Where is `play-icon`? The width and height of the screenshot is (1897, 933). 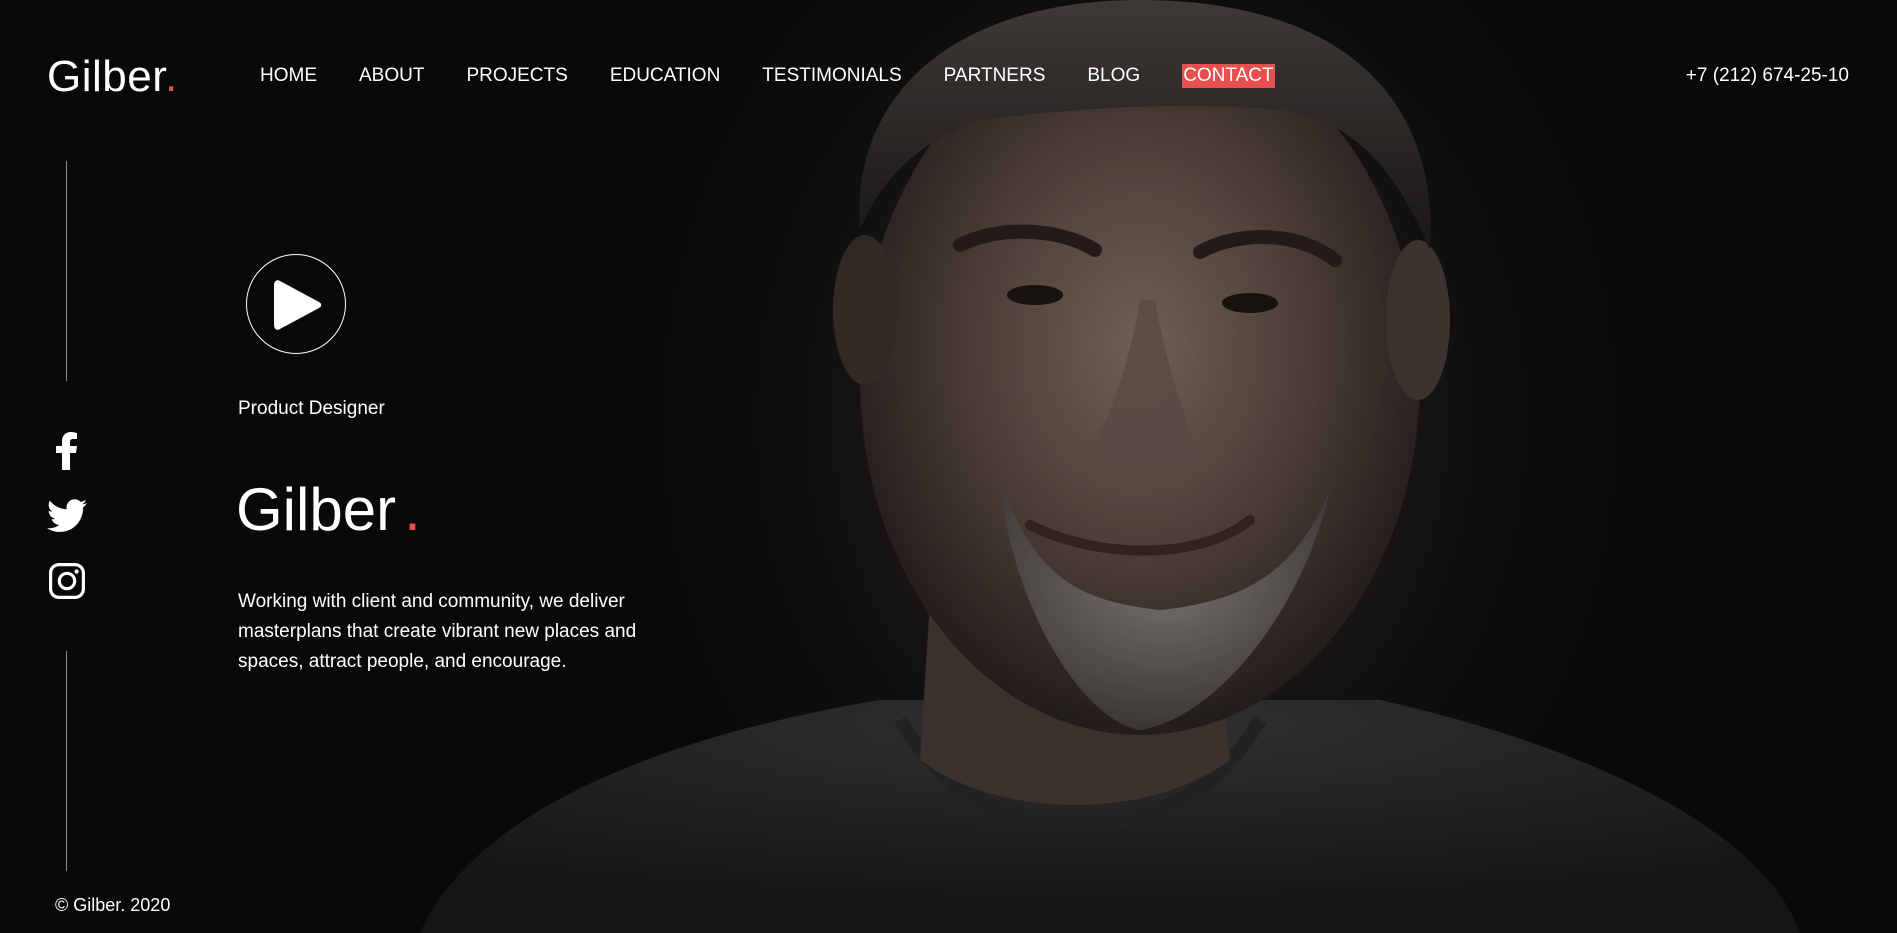 play-icon is located at coordinates (298, 305).